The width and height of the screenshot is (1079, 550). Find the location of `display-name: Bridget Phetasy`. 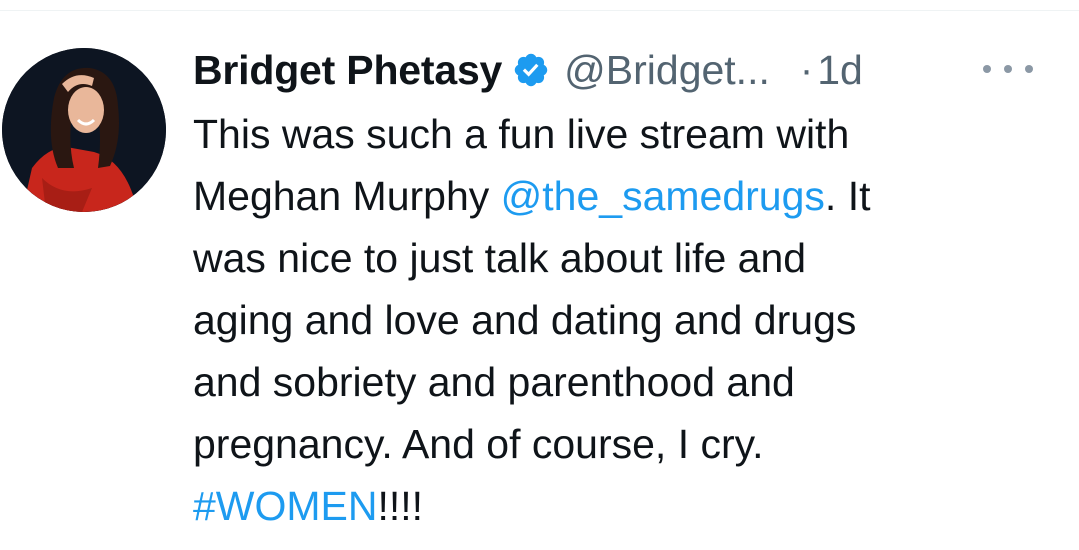

display-name: Bridget Phetasy is located at coordinates (347, 70).